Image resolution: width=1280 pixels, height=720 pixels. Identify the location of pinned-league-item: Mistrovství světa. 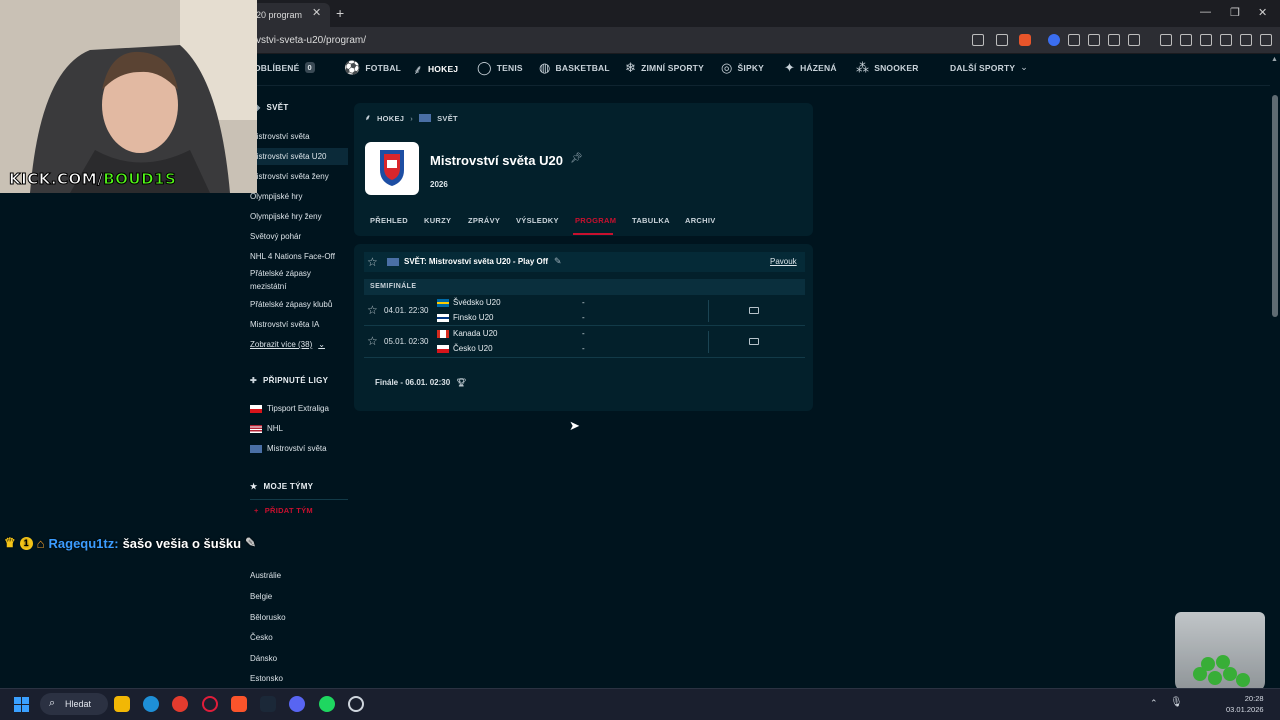
(288, 448).